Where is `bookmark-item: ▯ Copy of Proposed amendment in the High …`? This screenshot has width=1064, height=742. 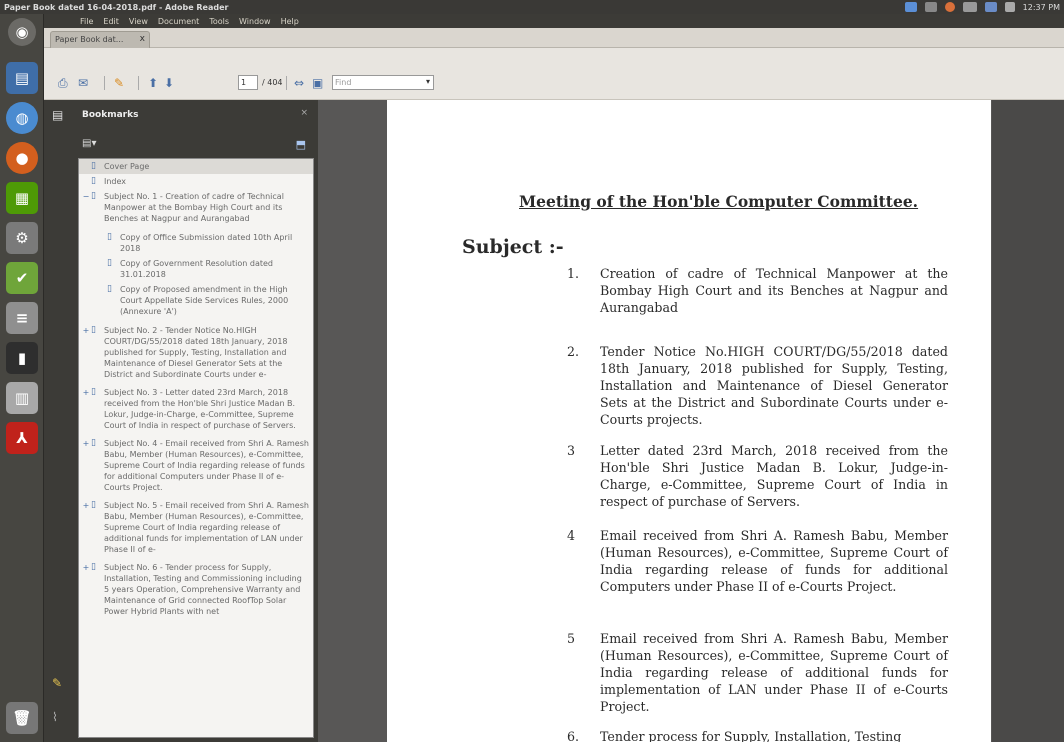 bookmark-item: ▯ Copy of Proposed amendment in the High … is located at coordinates (196, 300).